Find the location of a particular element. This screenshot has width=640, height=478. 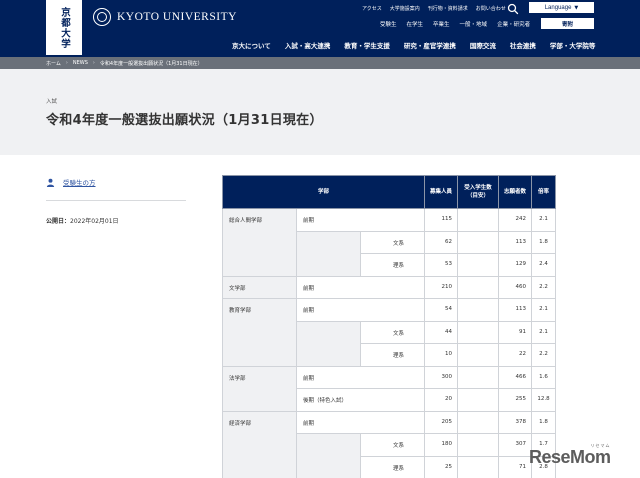

utility-link-campus-guide: 大学施設案内 is located at coordinates (405, 8).